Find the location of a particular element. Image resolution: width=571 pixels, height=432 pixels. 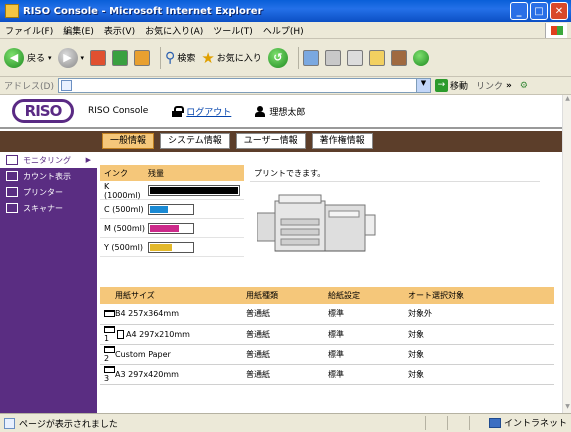

riso-header: RISO RISO Console ログアウト 理想太郎 is located at coordinates (281, 112).